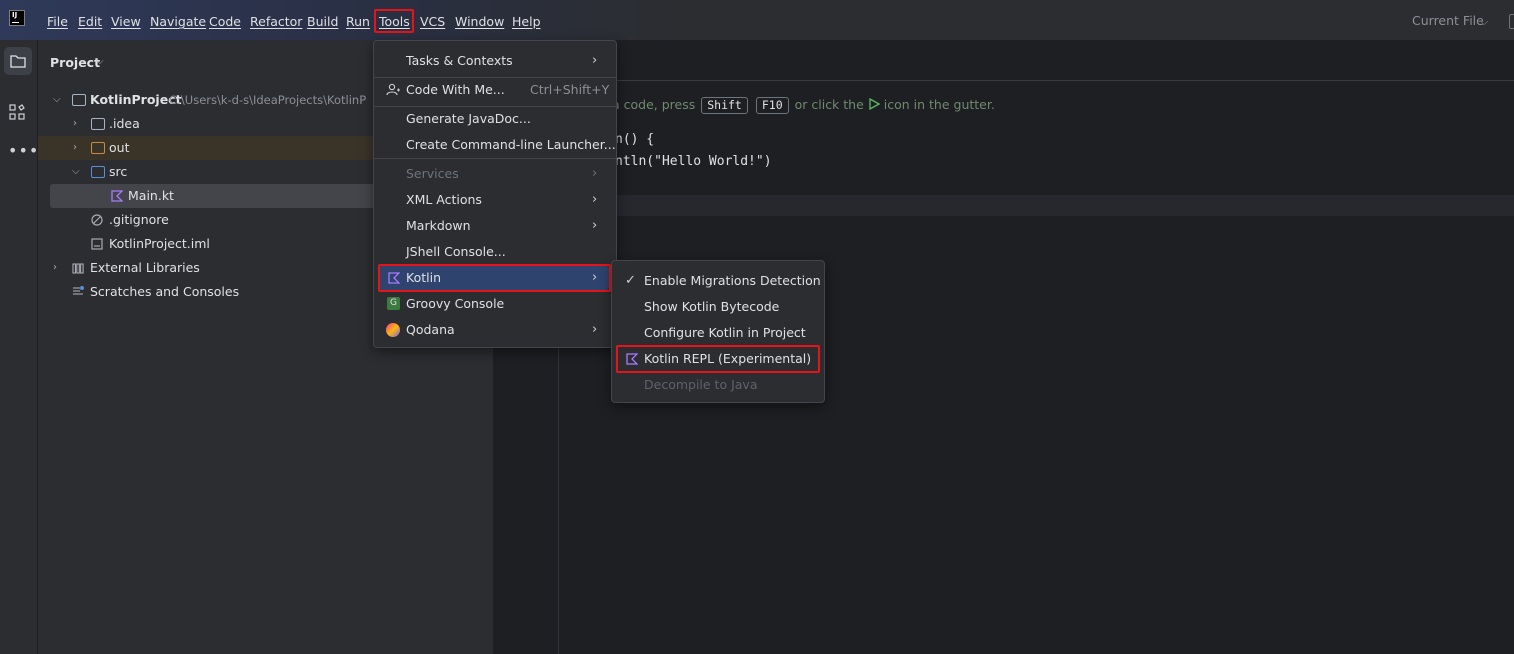 The height and width of the screenshot is (654, 1514). I want to click on menu-item-label: Markdown, so click(438, 225).